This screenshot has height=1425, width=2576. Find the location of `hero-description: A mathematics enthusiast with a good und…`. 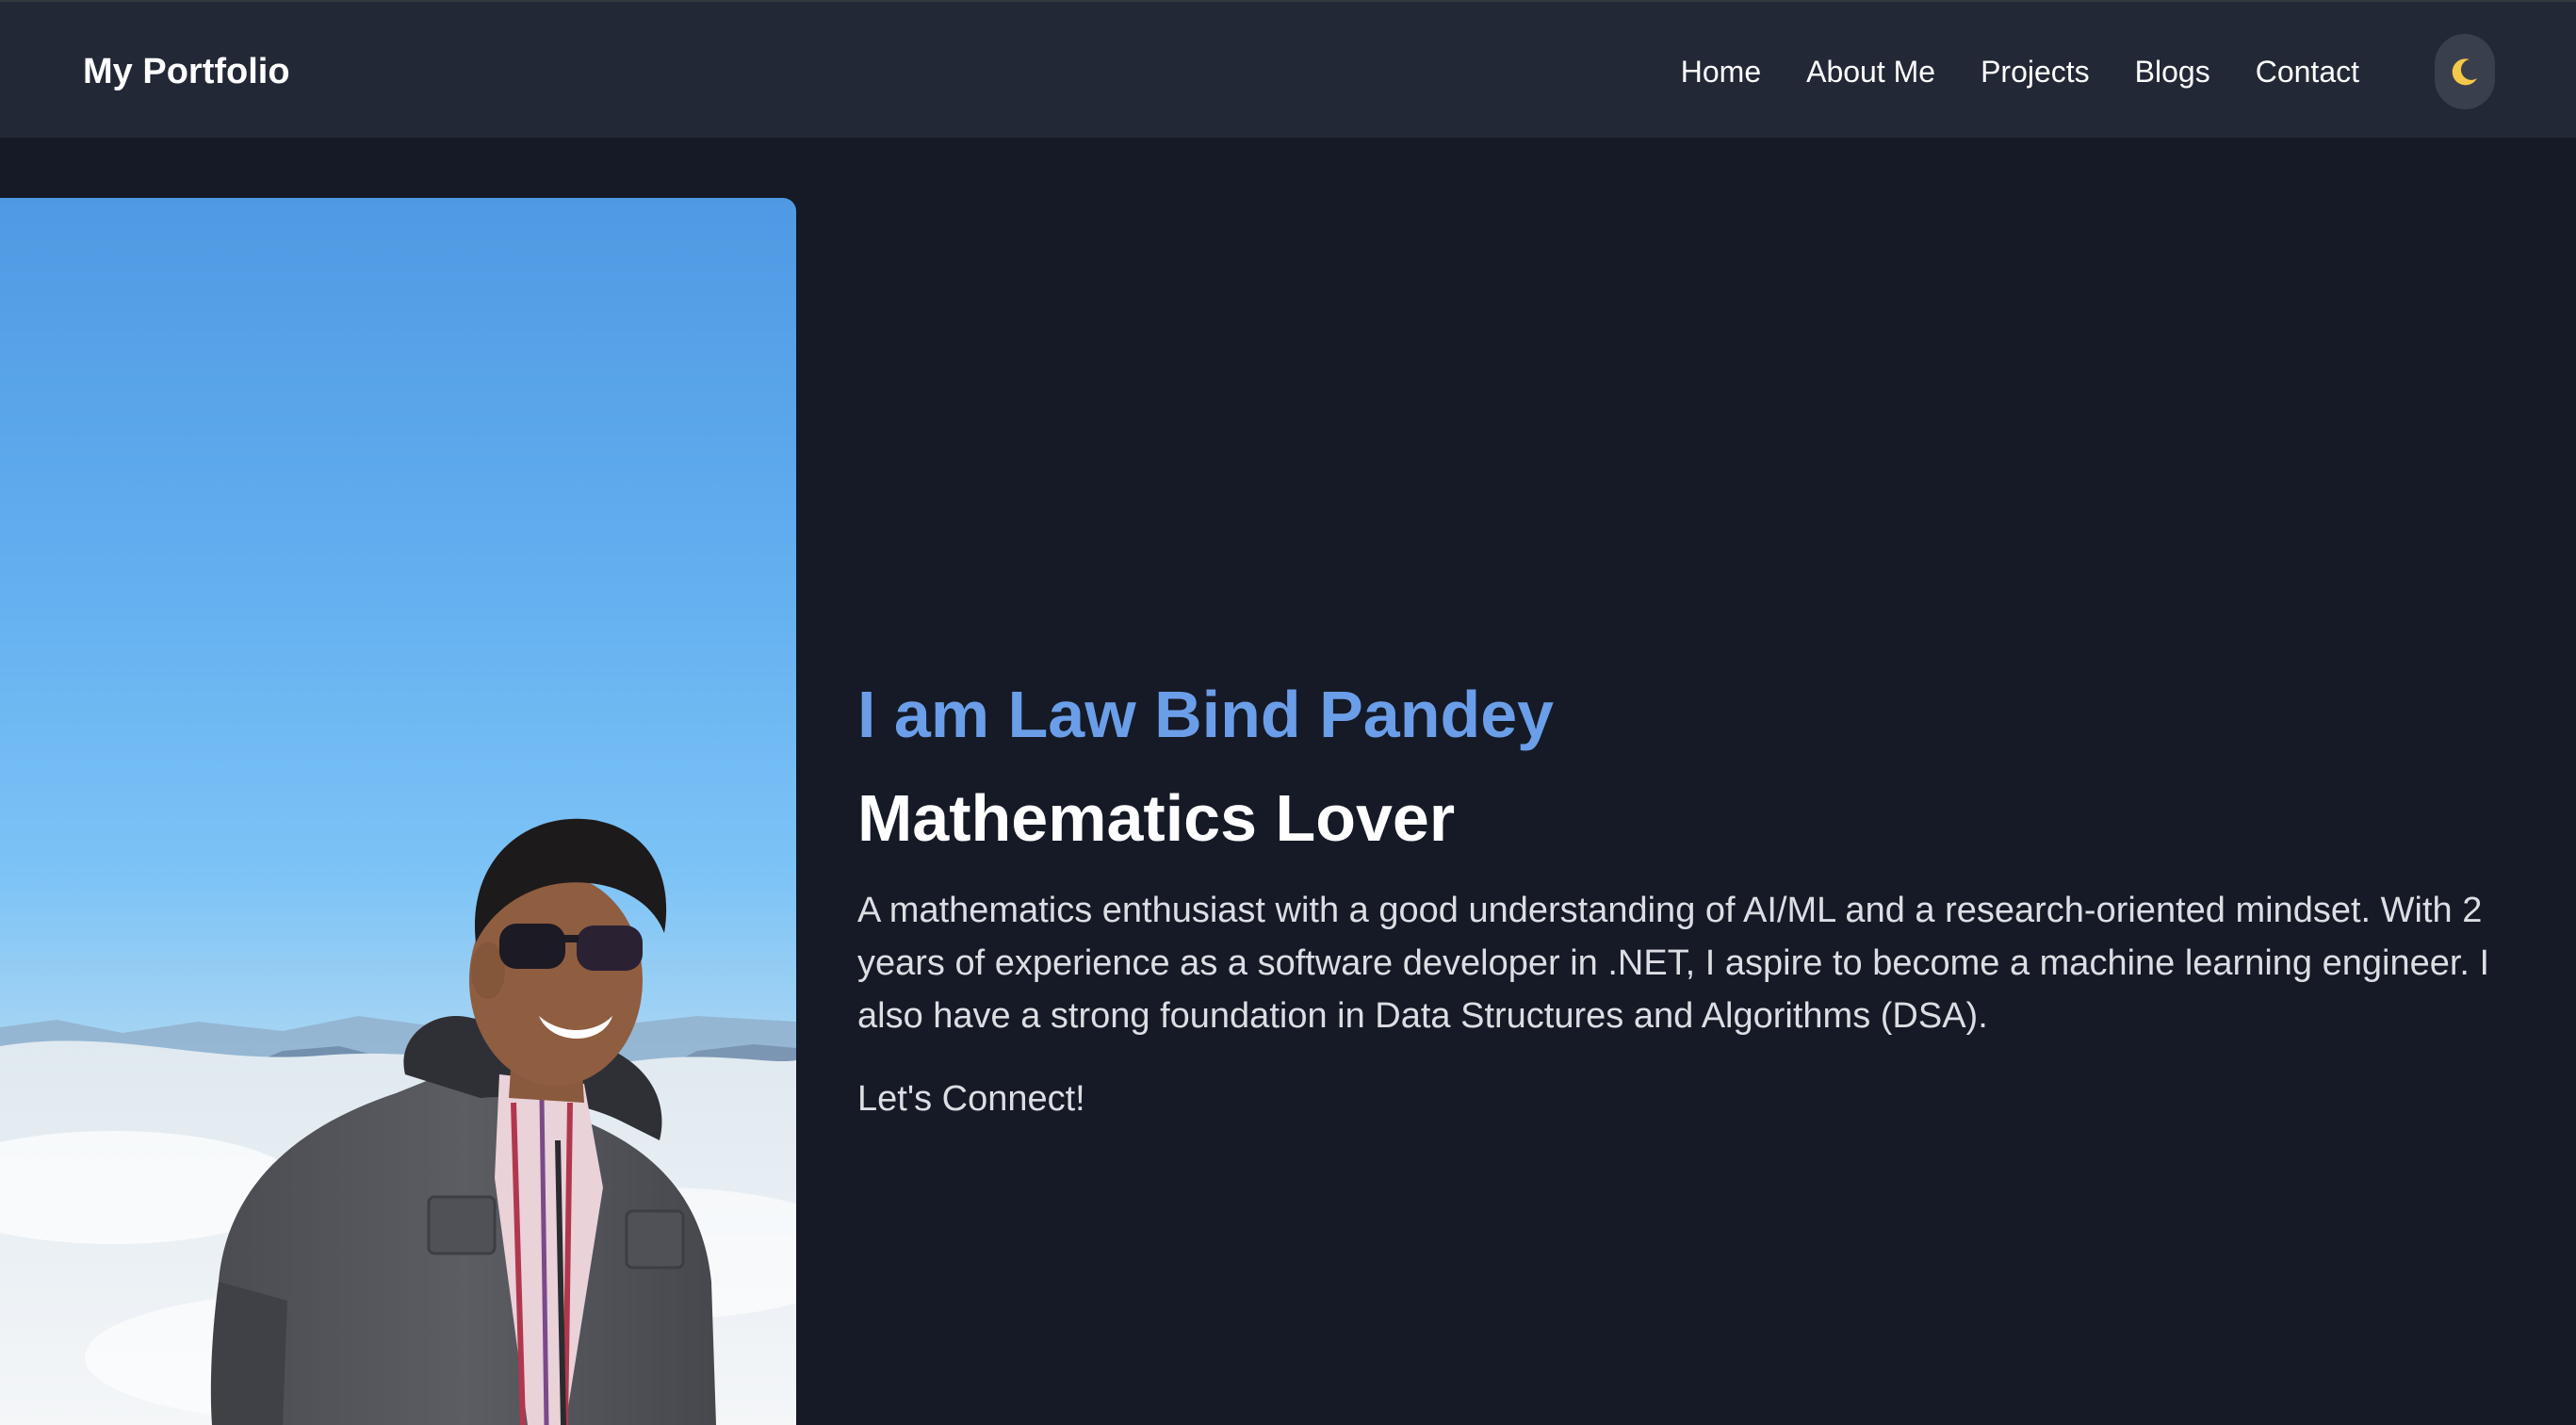

hero-description: A mathematics enthusiast with a good und… is located at coordinates (1673, 964).